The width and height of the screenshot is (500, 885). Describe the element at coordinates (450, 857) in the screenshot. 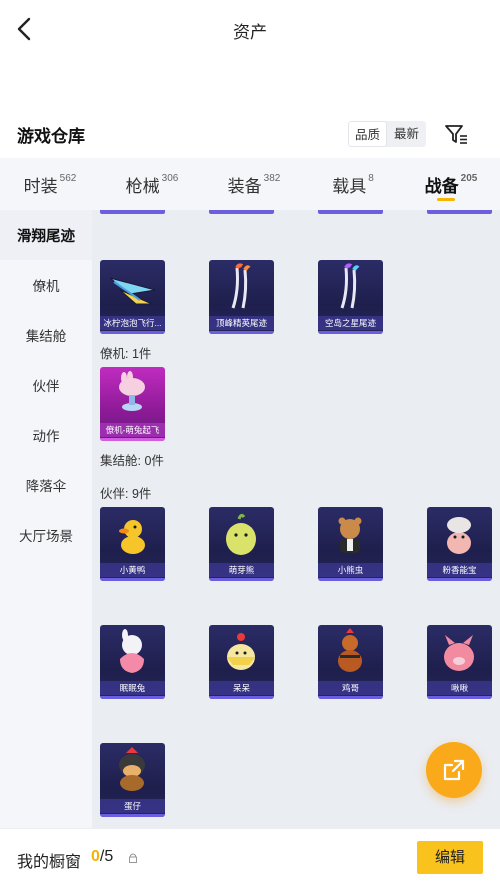

I see `edit-button: 编辑` at that location.